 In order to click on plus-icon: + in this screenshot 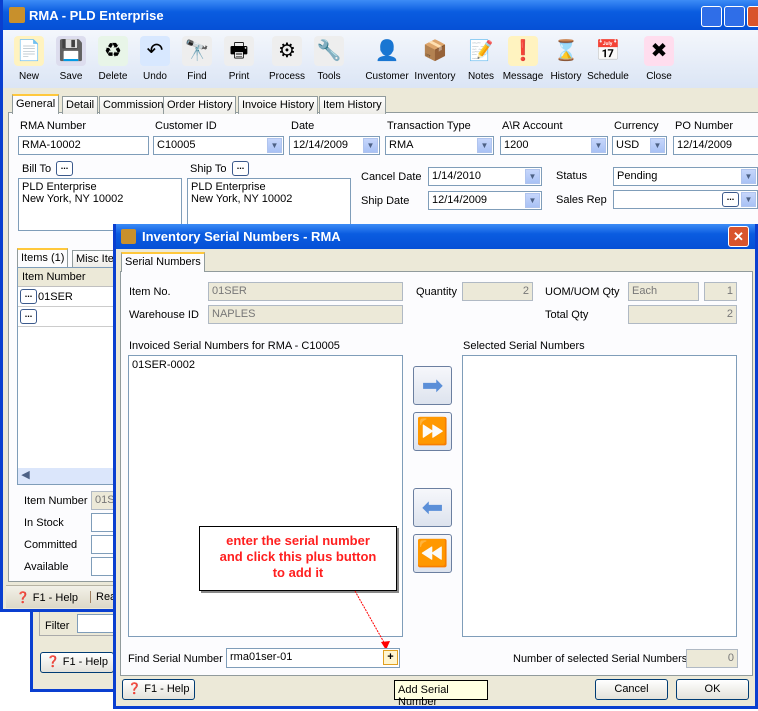, I will do `click(390, 657)`.